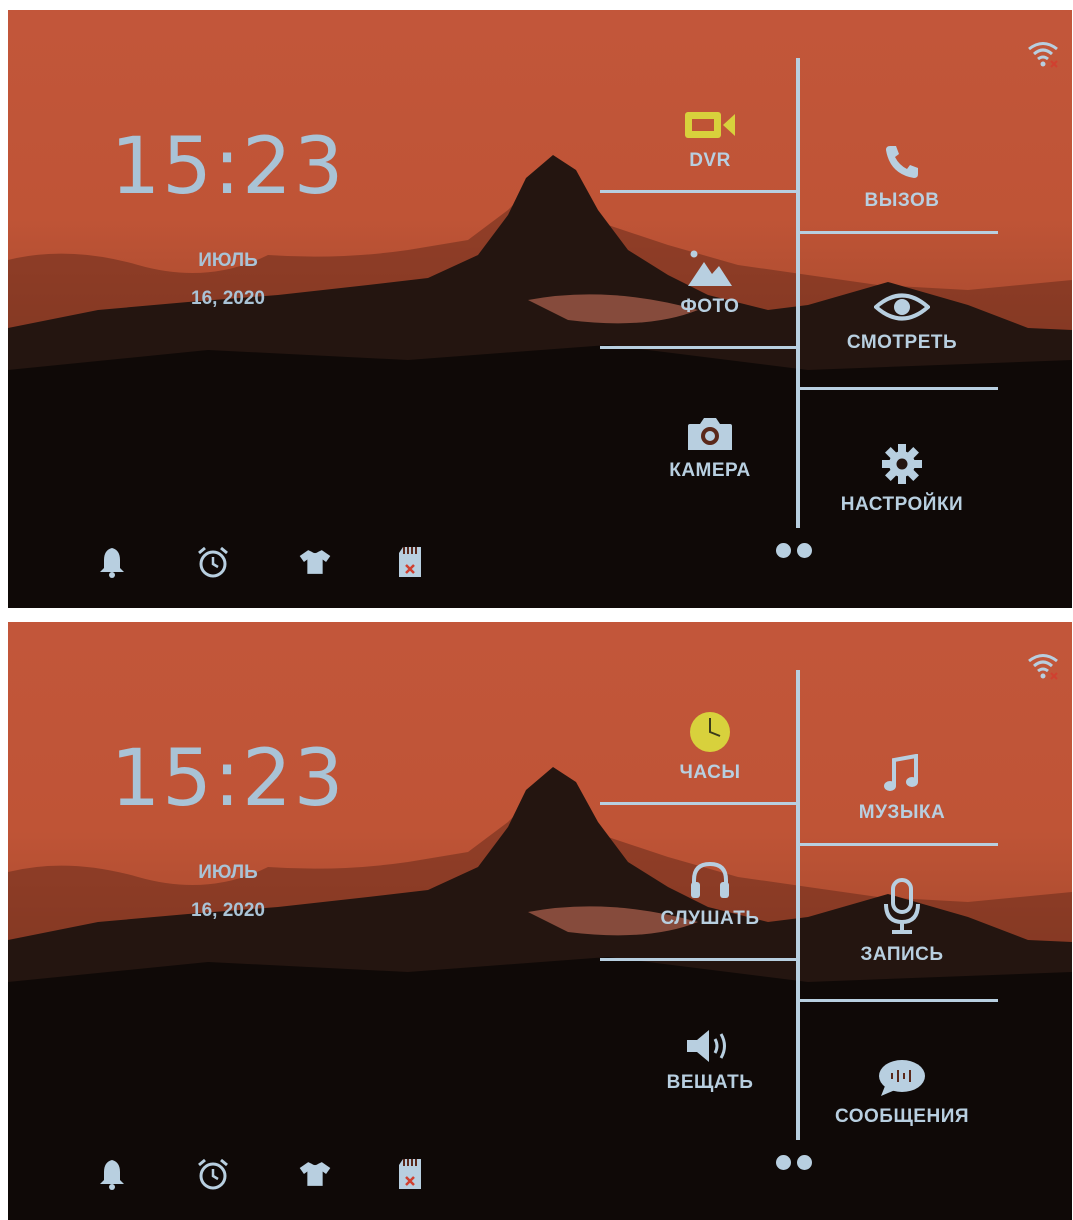 Image resolution: width=1073 pixels, height=1220 pixels. I want to click on tile-listen-label: СЛУШАТЬ, so click(710, 918).